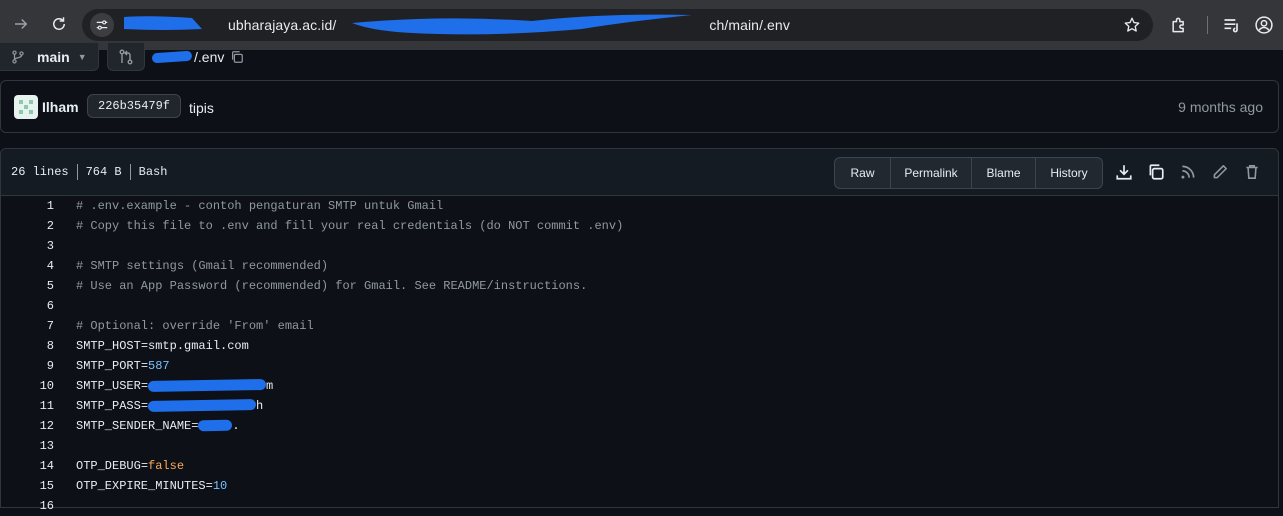 This screenshot has width=1283, height=516. I want to click on download-icon, so click(1124, 172).